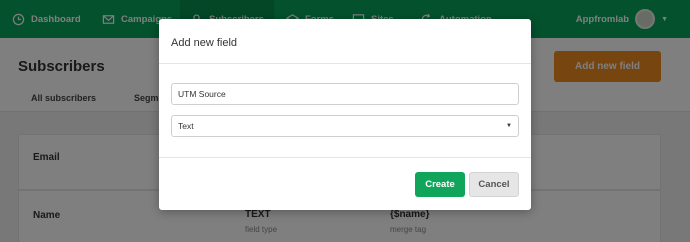  I want to click on modal-title: Add new field, so click(204, 43).